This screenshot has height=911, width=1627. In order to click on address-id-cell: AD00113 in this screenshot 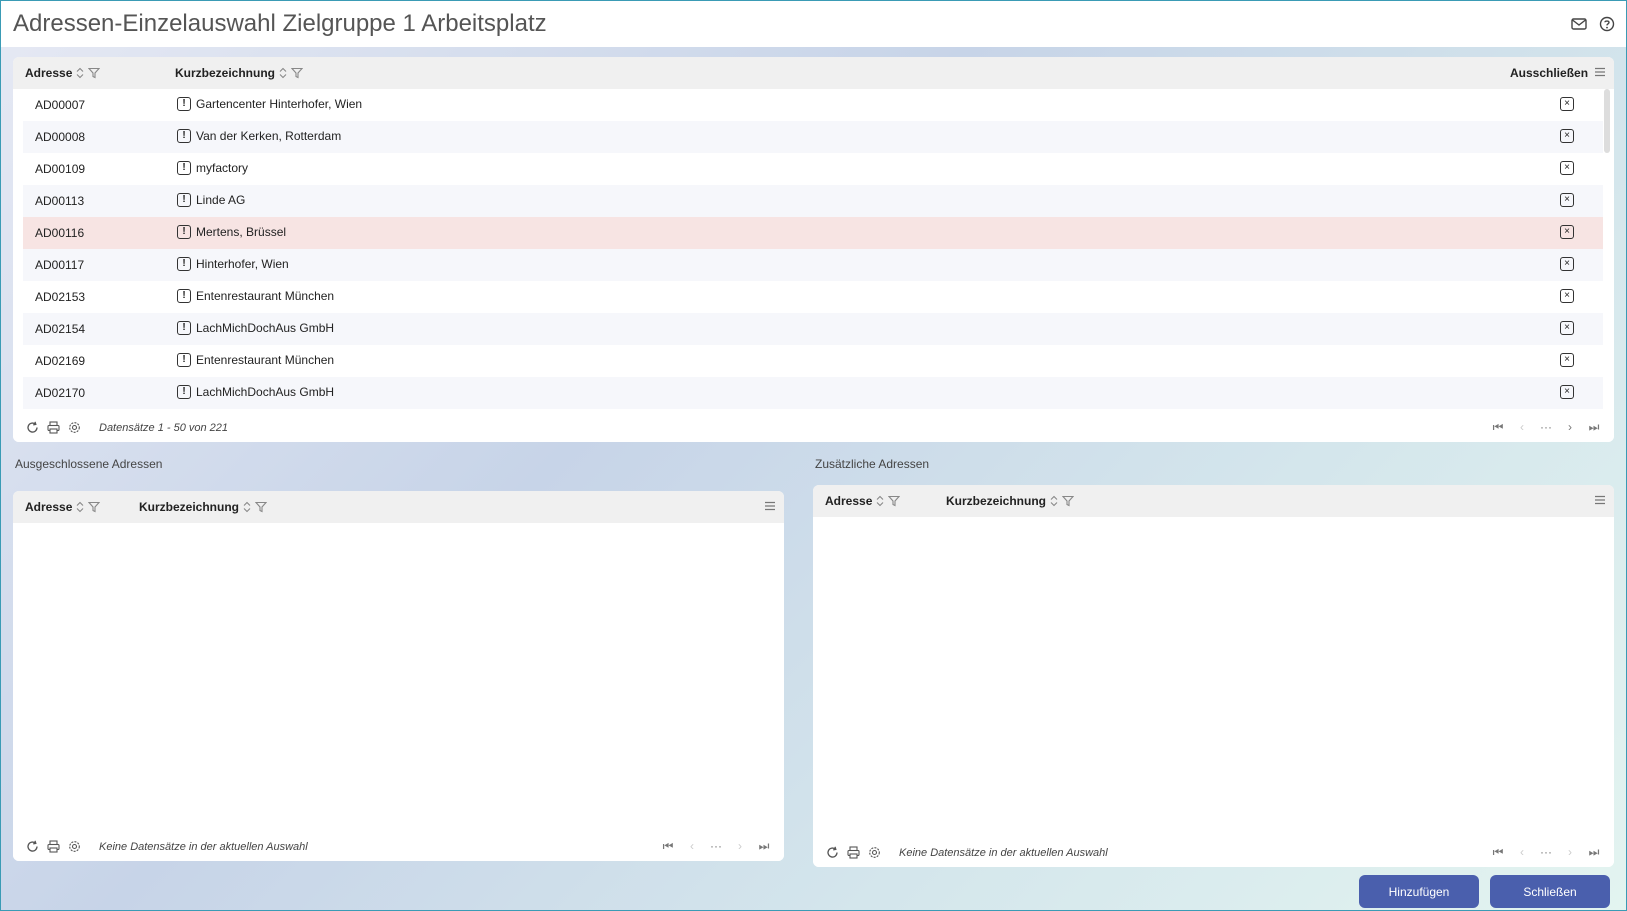, I will do `click(60, 201)`.